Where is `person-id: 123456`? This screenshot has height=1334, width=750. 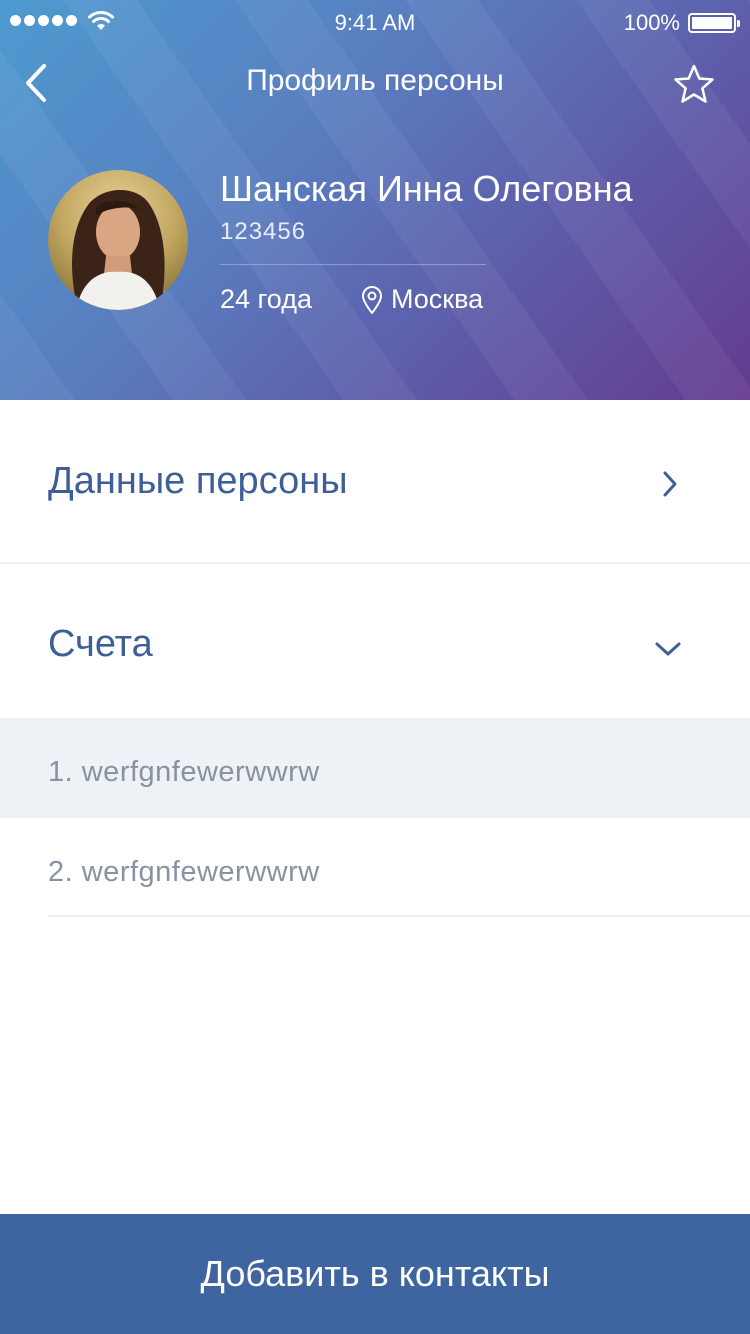 person-id: 123456 is located at coordinates (263, 231).